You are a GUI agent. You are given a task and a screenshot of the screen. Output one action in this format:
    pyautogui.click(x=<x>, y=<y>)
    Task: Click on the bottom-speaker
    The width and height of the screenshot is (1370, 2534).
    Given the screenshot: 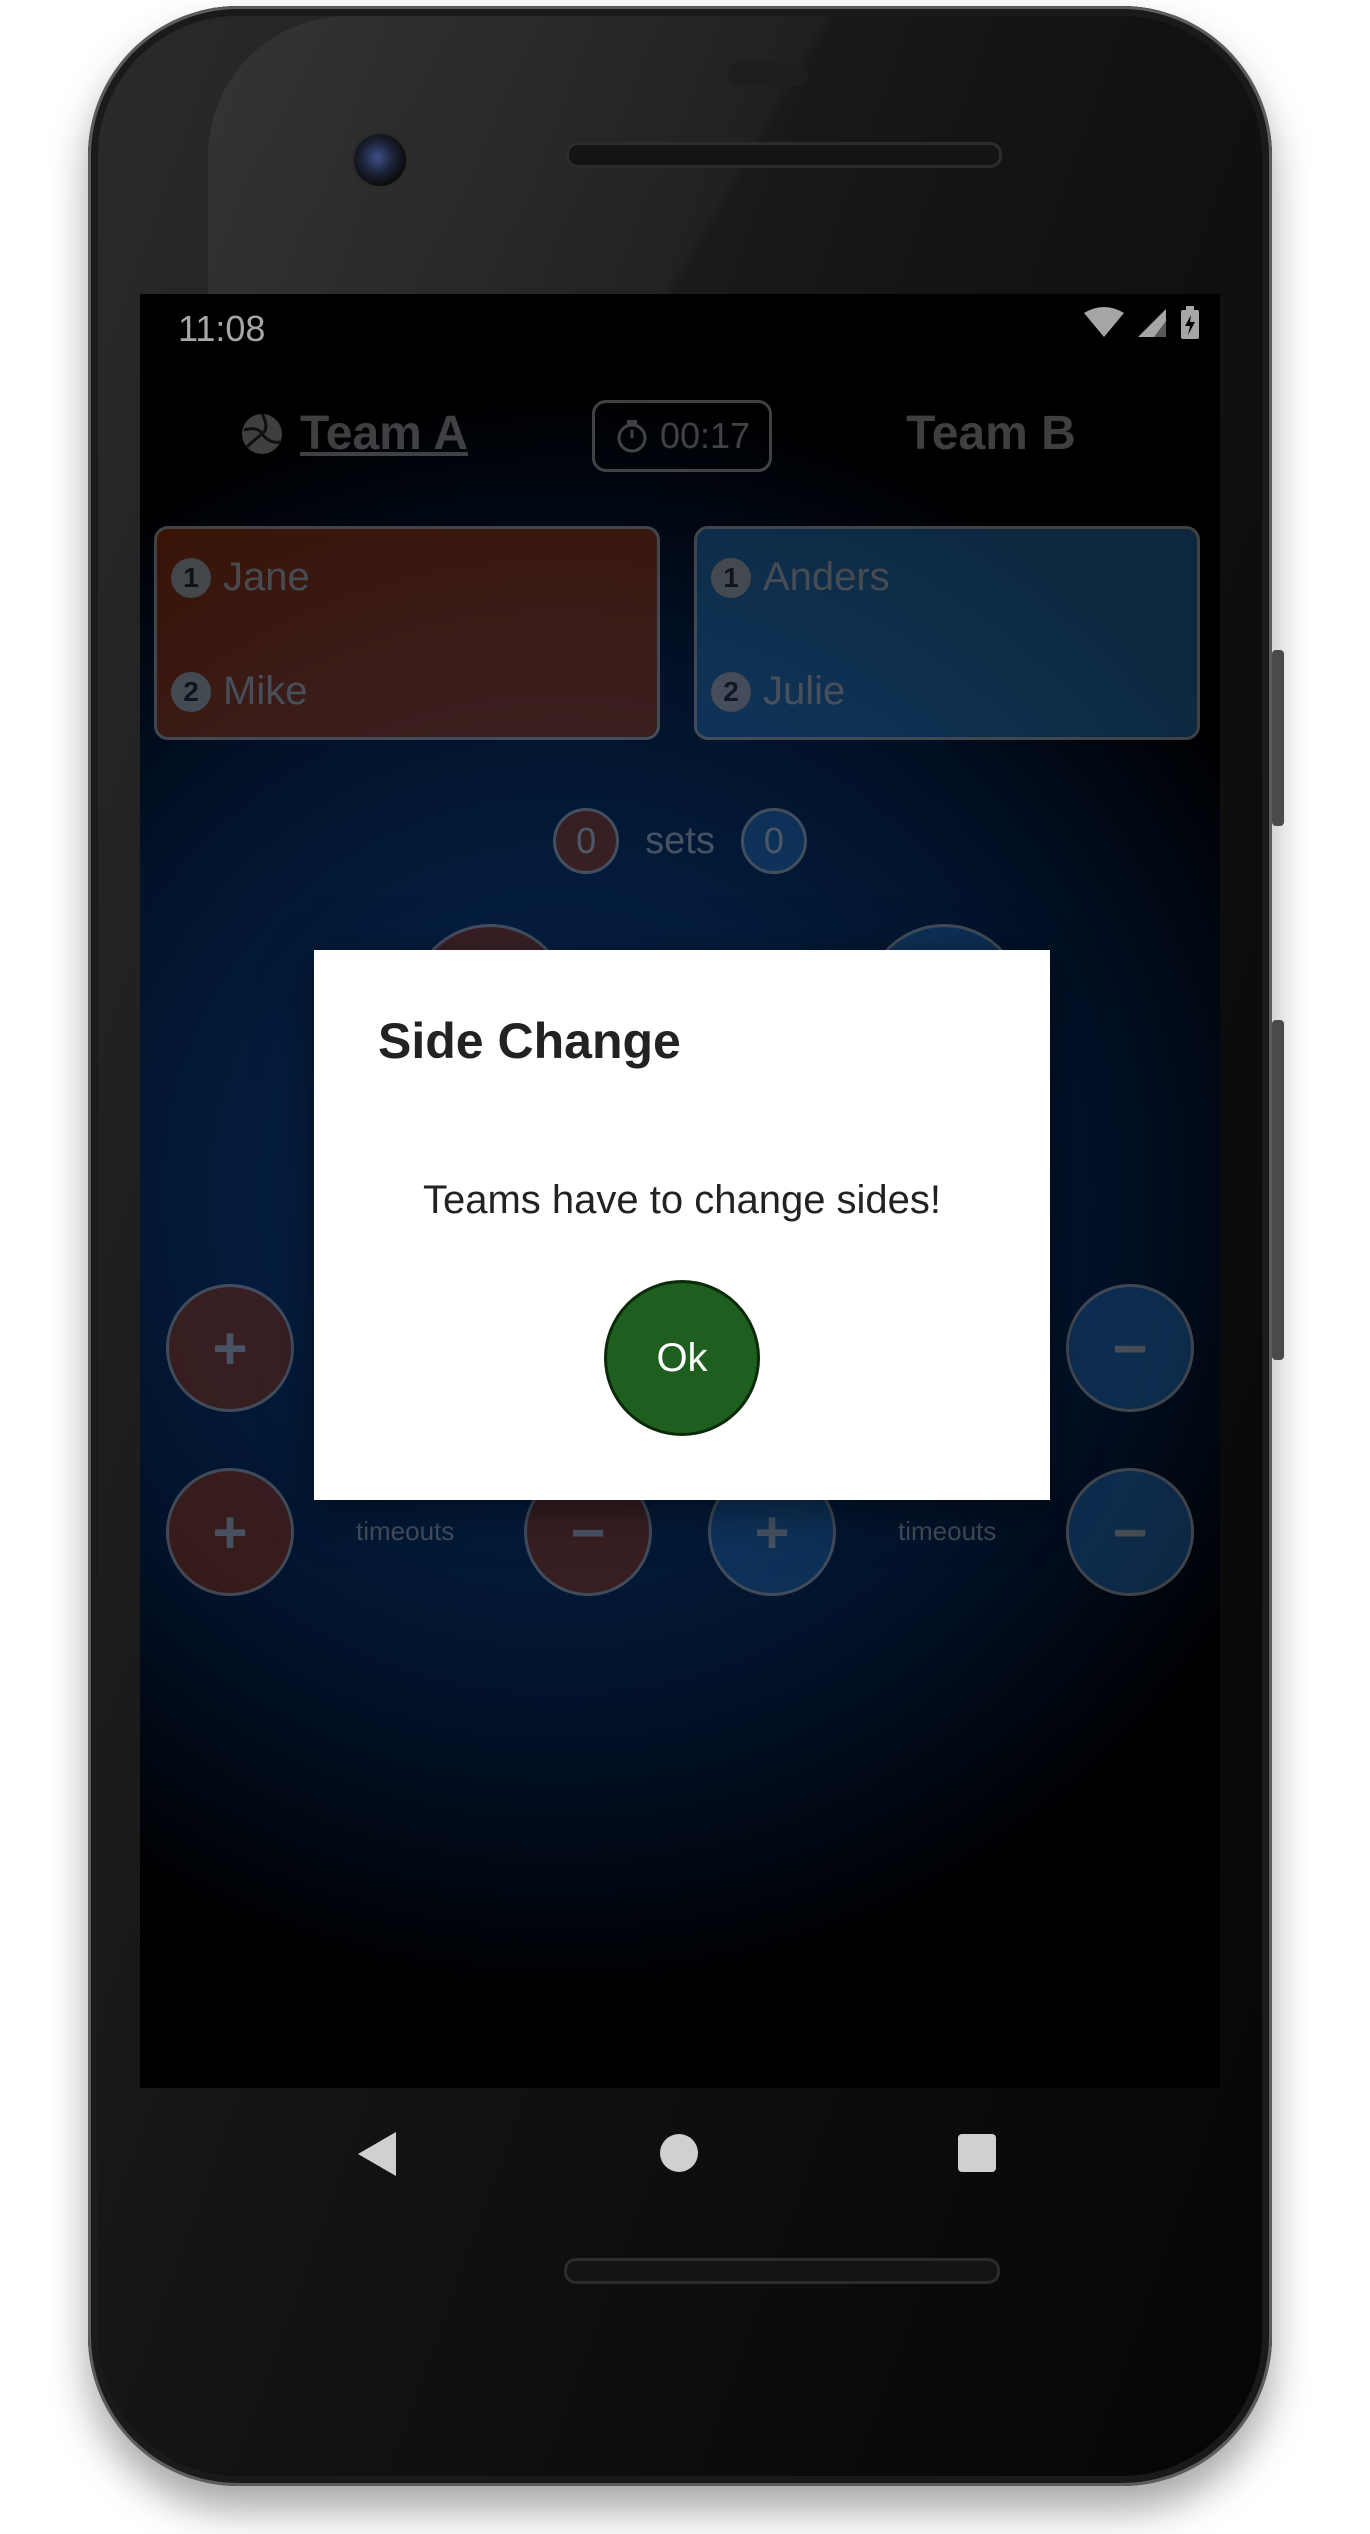 What is the action you would take?
    pyautogui.click(x=782, y=2271)
    